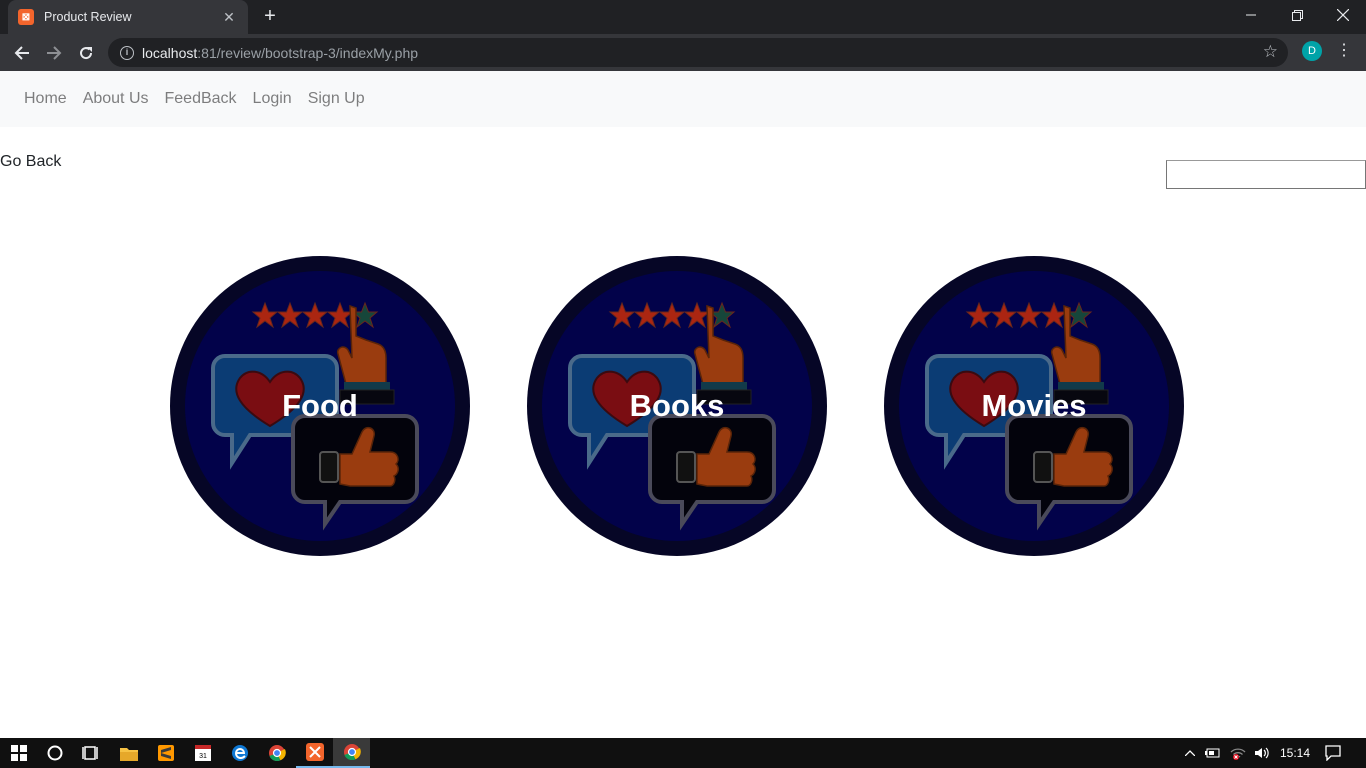 The width and height of the screenshot is (1366, 768). Describe the element at coordinates (1333, 753) in the screenshot. I see `action-center-icon` at that location.